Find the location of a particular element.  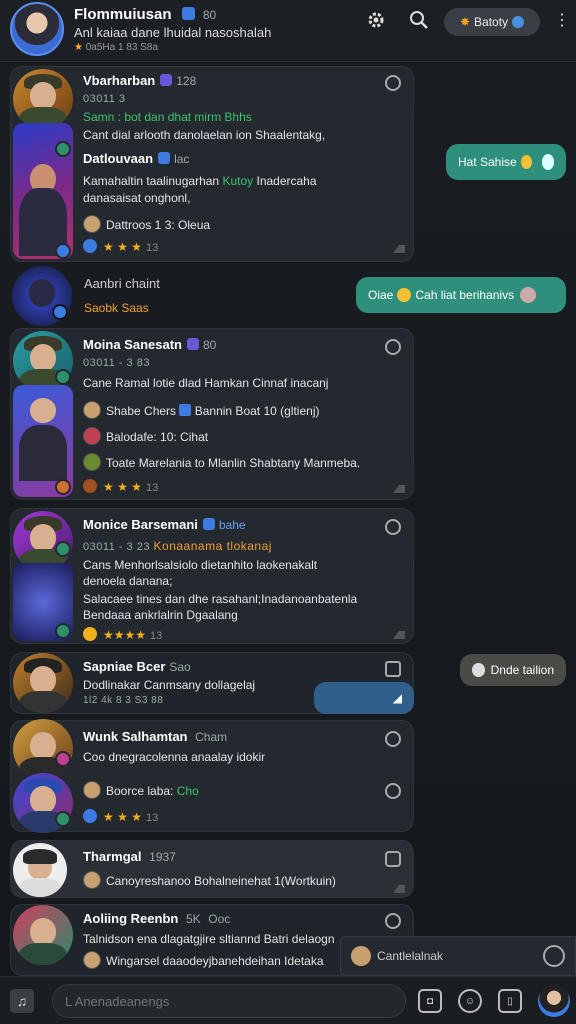

attach-file-icon: ▯ is located at coordinates (510, 1001).